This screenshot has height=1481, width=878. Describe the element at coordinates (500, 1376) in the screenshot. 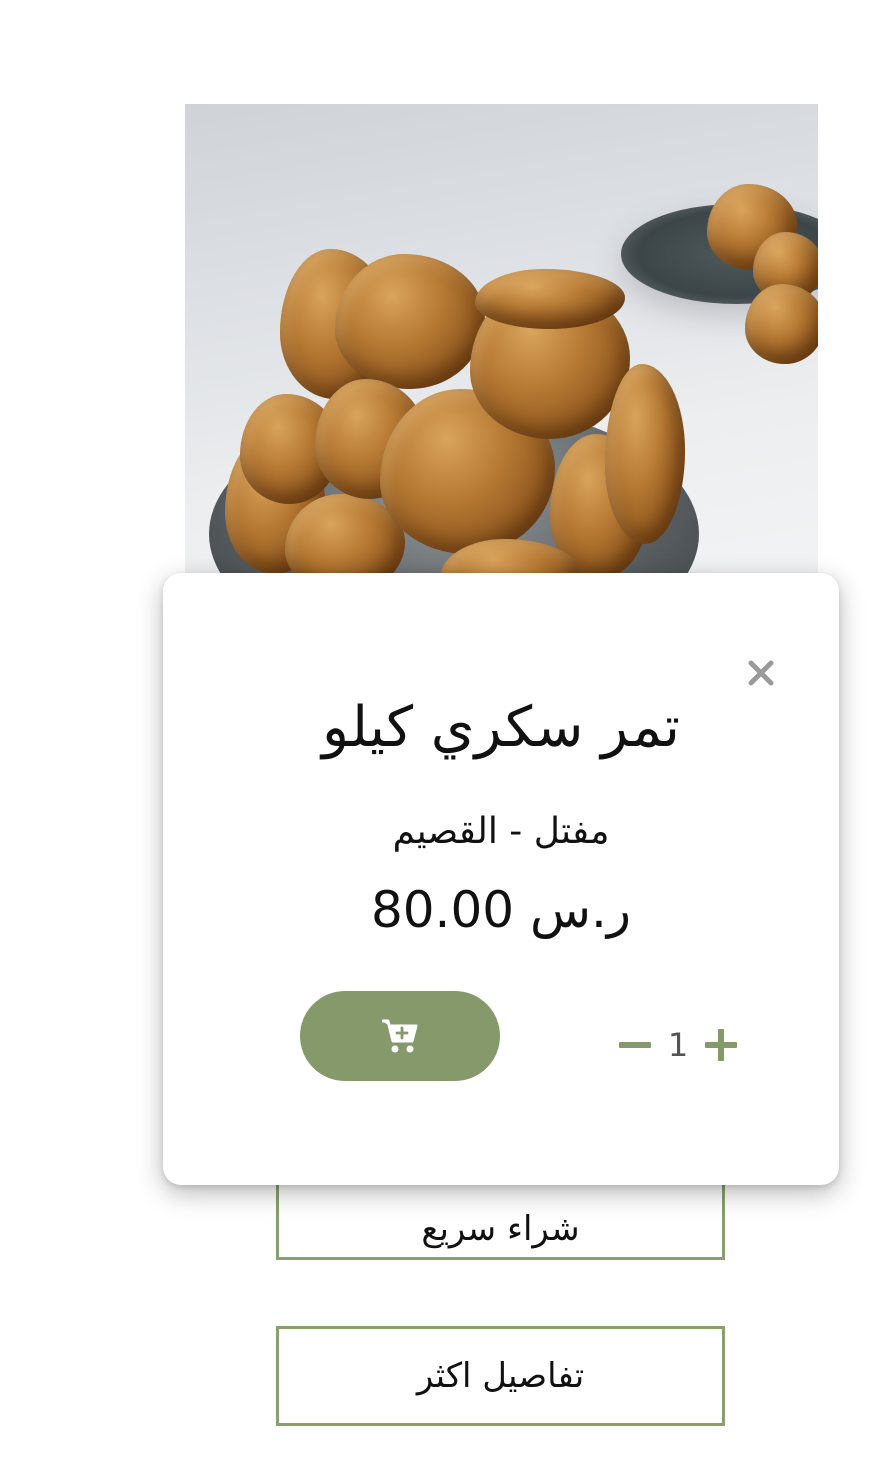

I see `more-details-button: تفاصيل اكثر` at that location.